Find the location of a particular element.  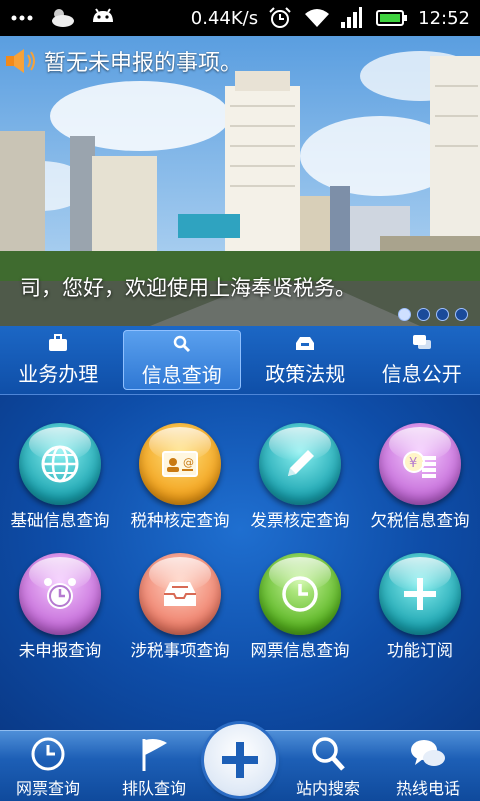

basic-info-query-item: 基础信息查询 is located at coordinates (60, 470).